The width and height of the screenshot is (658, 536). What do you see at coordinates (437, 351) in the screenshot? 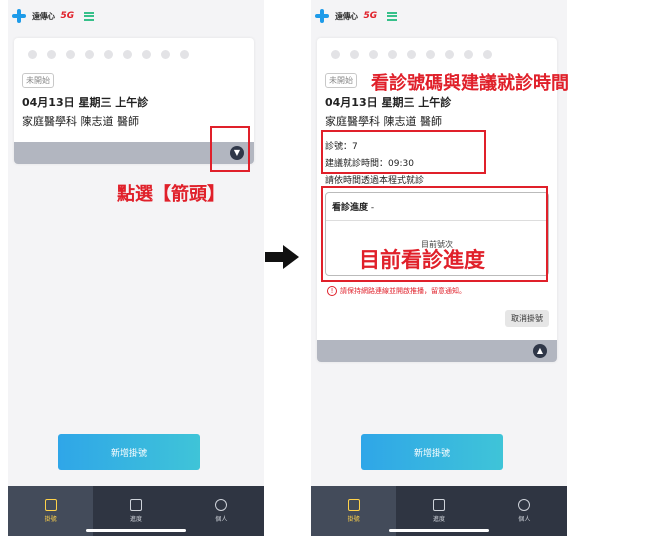
I see `card-footer: ▲` at bounding box center [437, 351].